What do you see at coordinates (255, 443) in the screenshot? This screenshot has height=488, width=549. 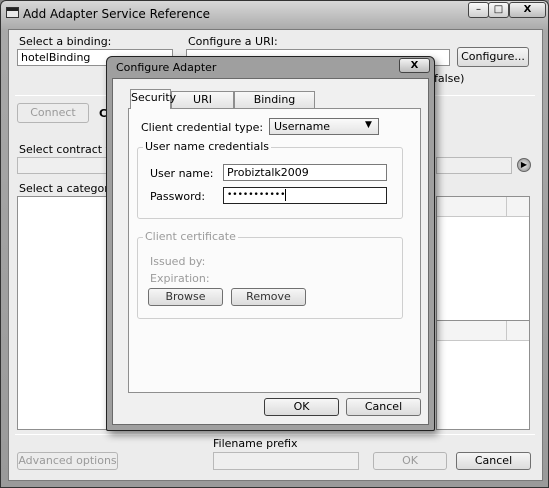 I see `filename-prefix-label: Filename prefix` at bounding box center [255, 443].